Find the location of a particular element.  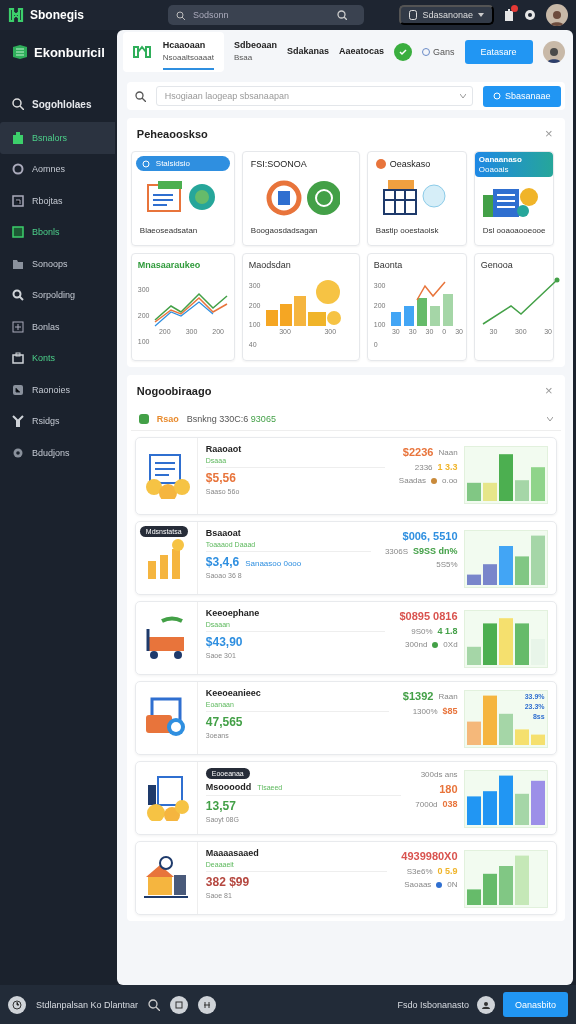

record-title: Keeoeanieec is located at coordinates (233, 693).